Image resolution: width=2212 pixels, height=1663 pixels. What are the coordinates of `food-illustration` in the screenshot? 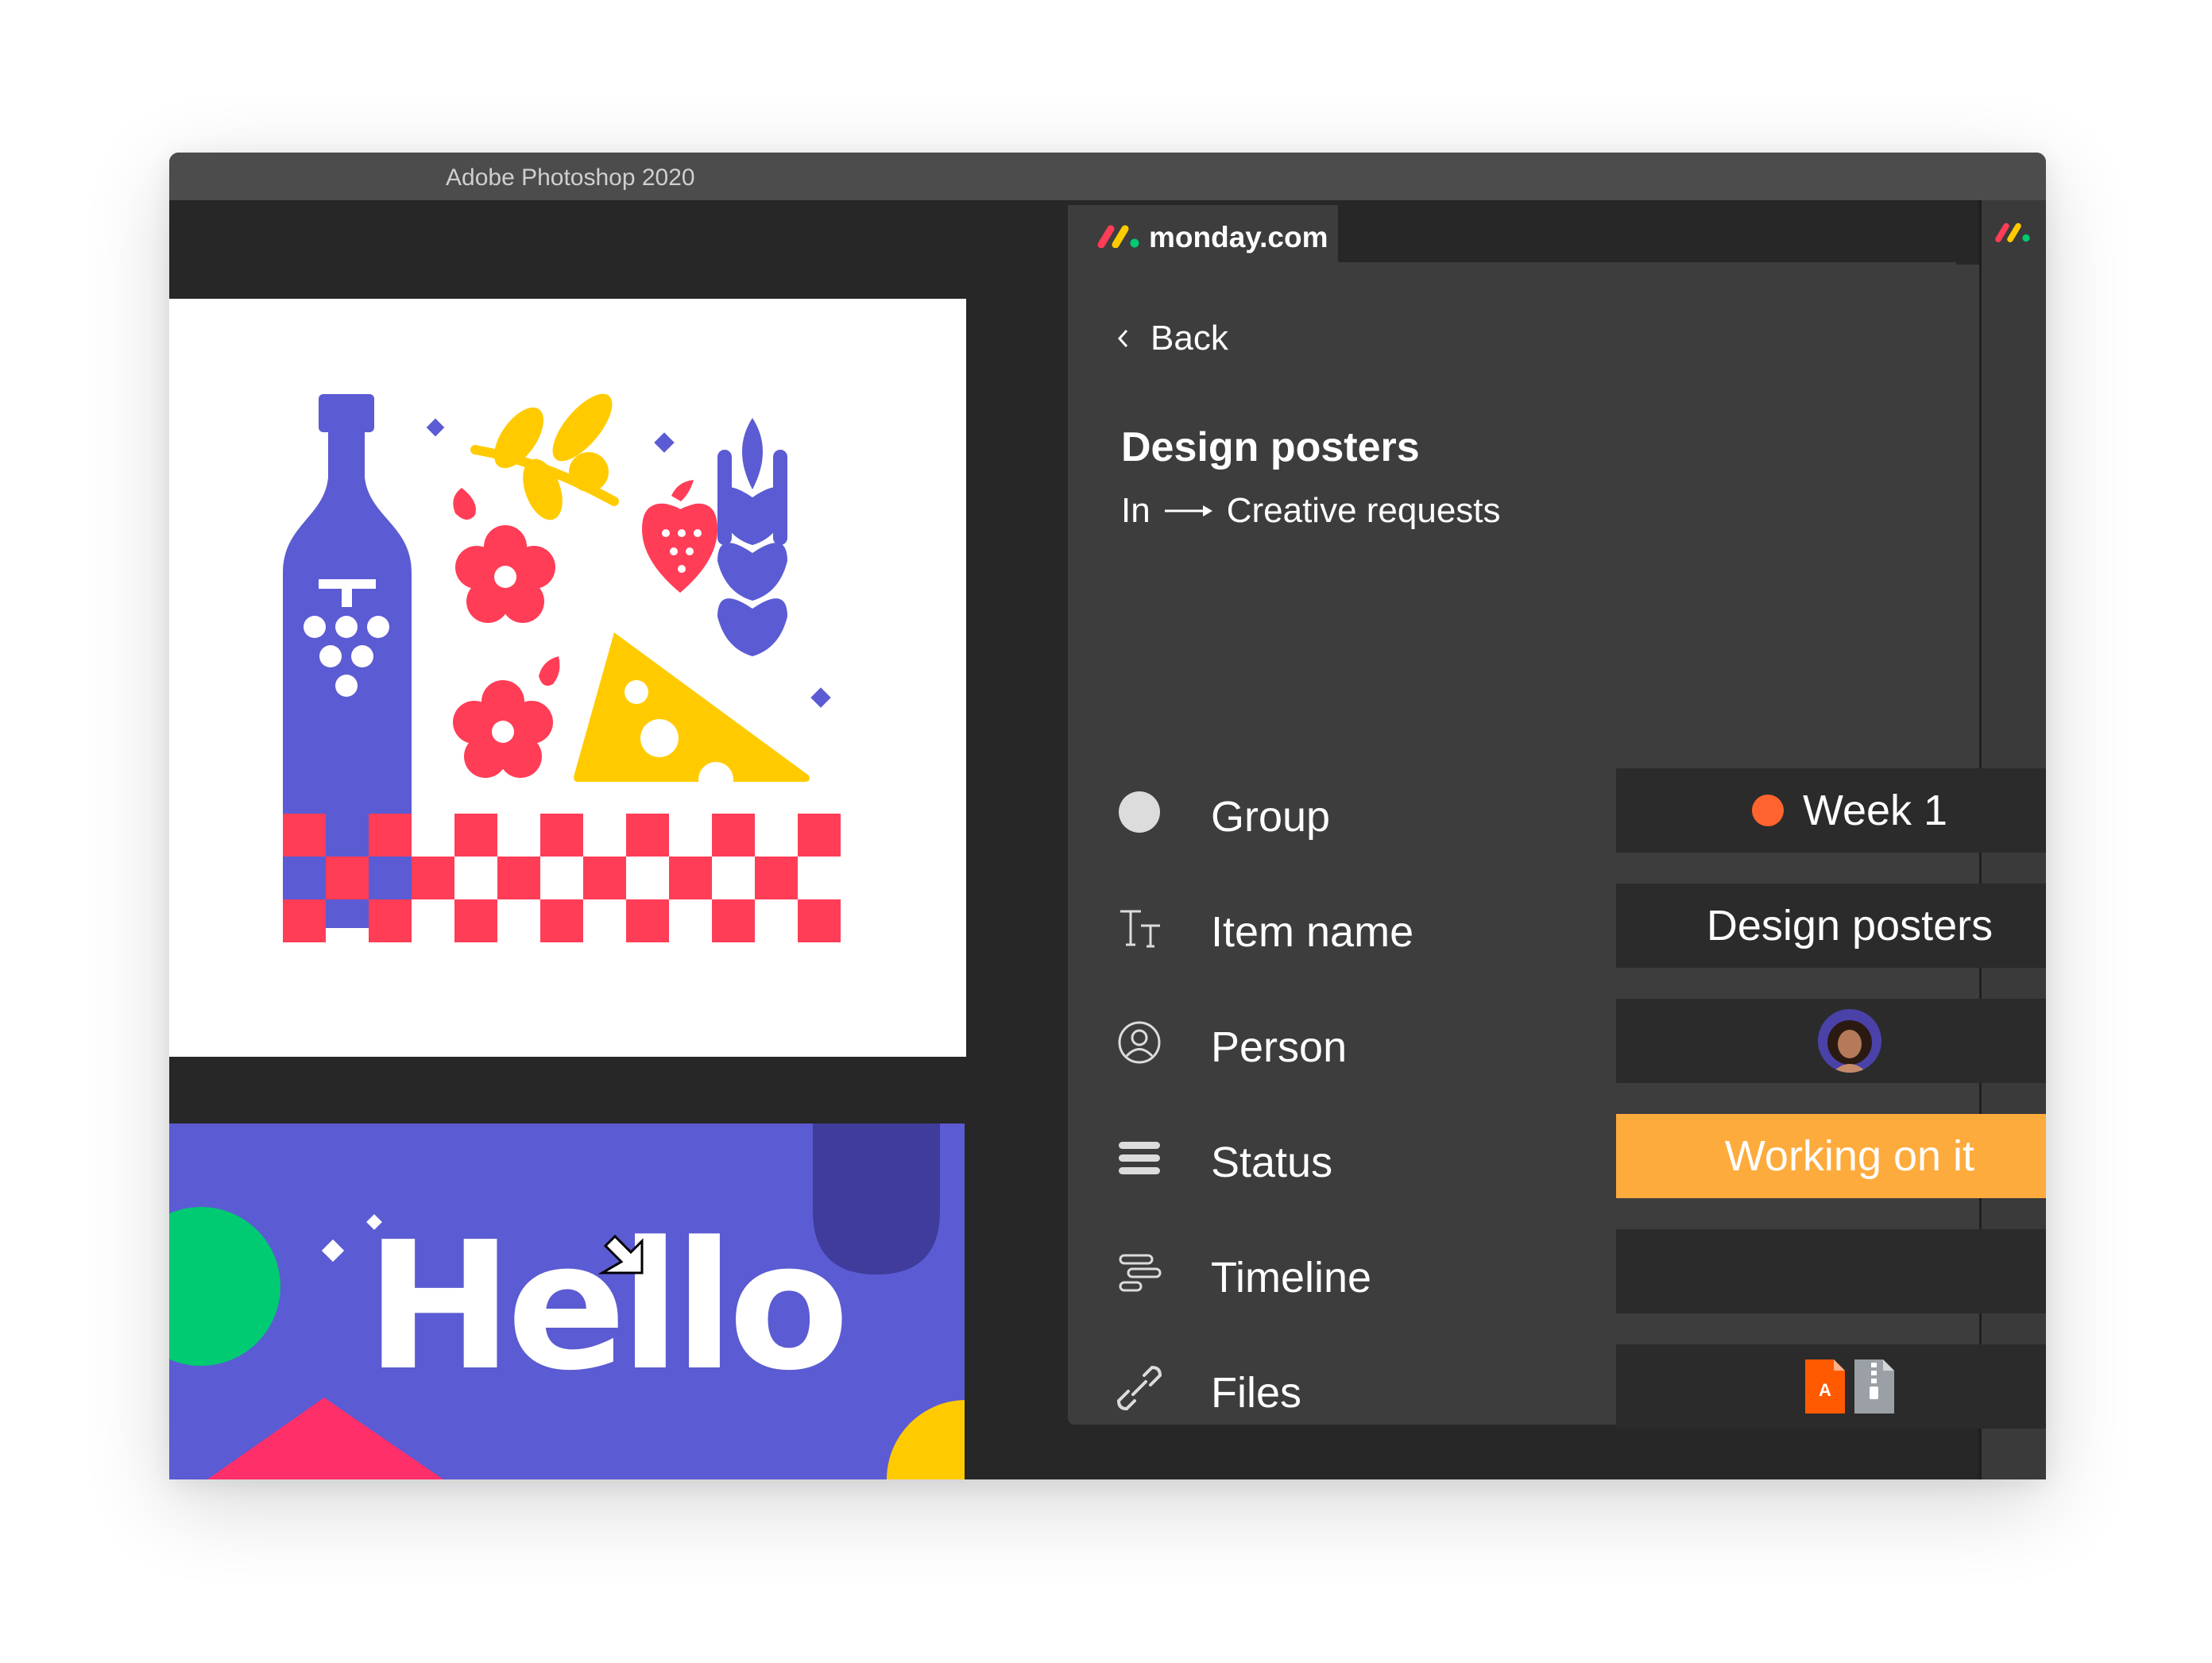 It's located at (562, 667).